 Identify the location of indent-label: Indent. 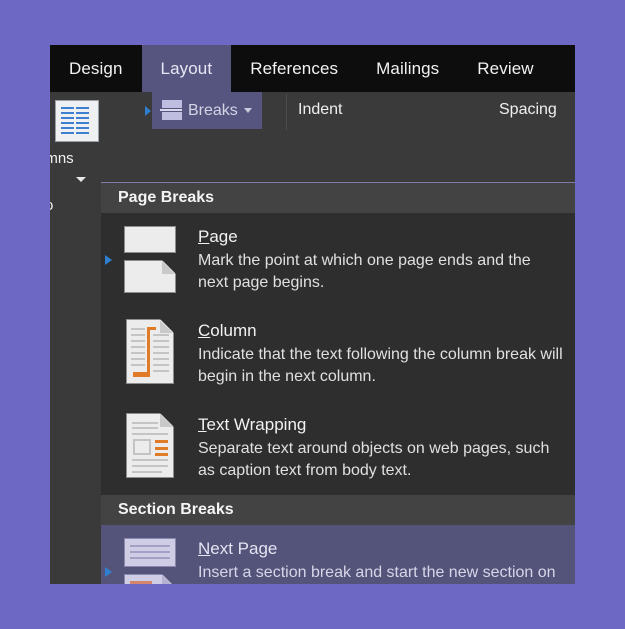
(320, 109).